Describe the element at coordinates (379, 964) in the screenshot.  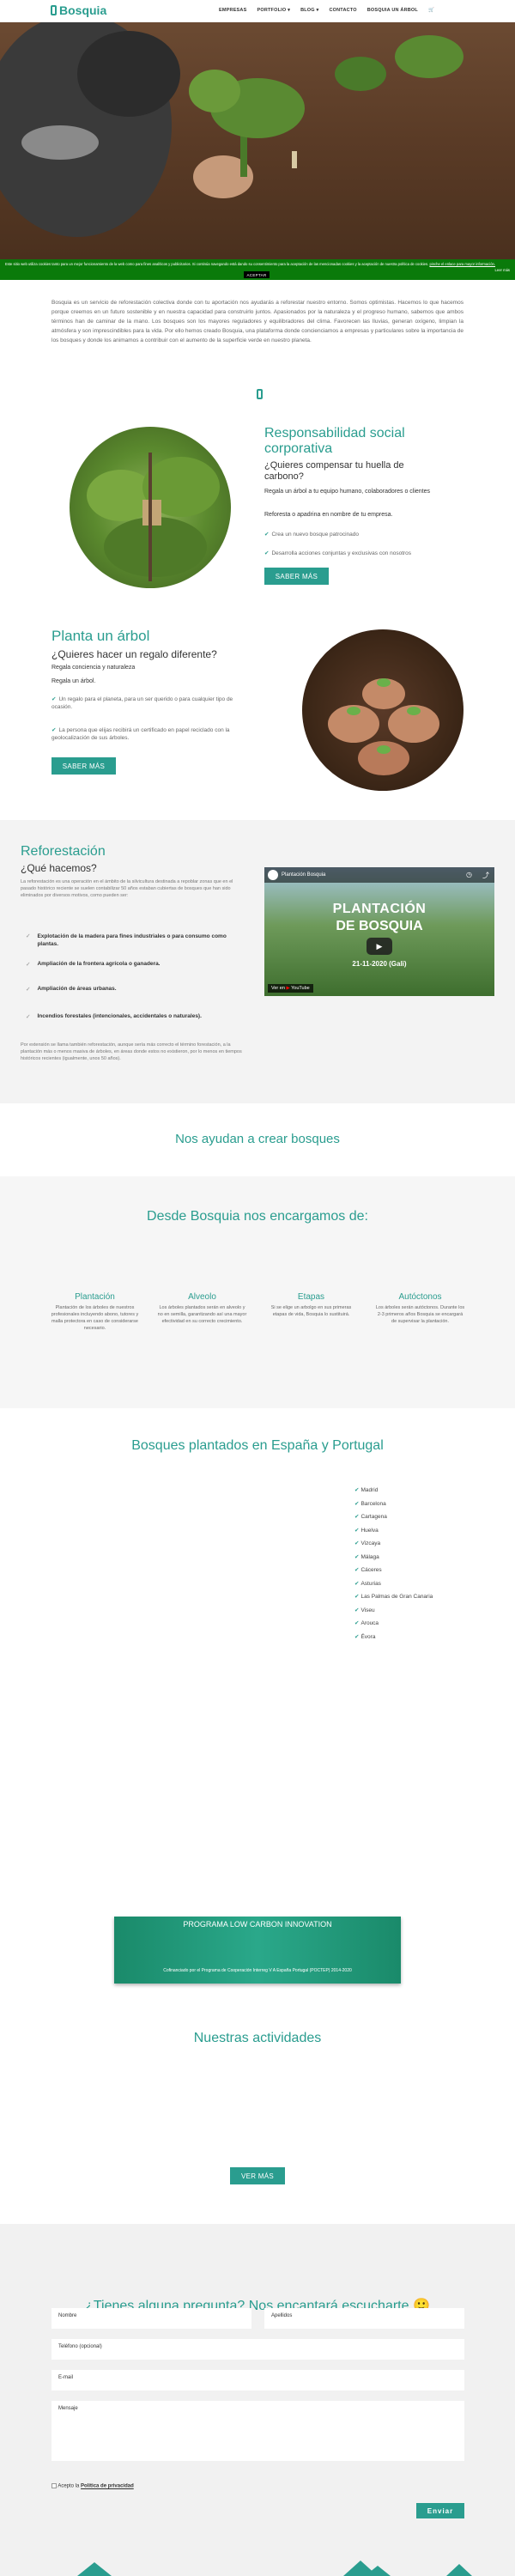
I see `video-date: 21-11-2020 (Gali)` at that location.